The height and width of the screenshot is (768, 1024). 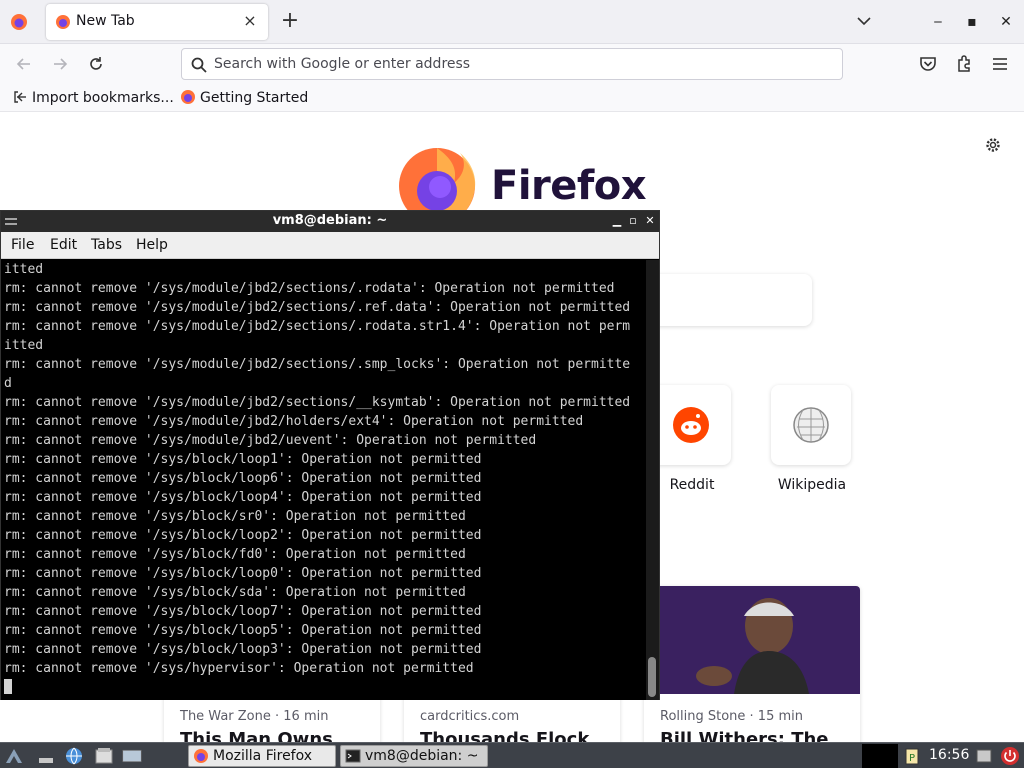 I want to click on story-card: Rolling Stone · 15 min Bill Withers: The, so click(x=752, y=666).